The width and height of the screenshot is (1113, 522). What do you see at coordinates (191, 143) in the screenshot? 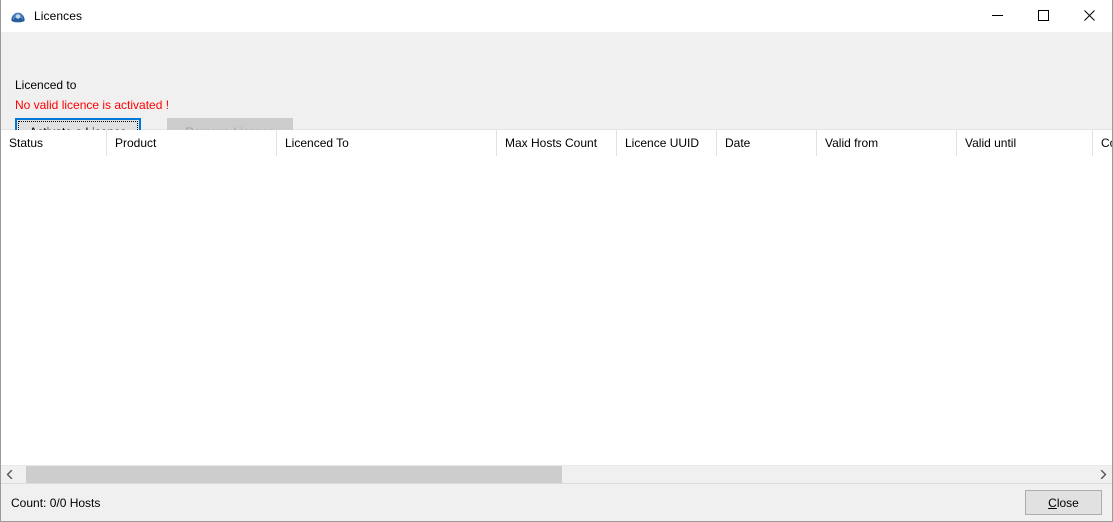
I see `table-header-cell: Product` at bounding box center [191, 143].